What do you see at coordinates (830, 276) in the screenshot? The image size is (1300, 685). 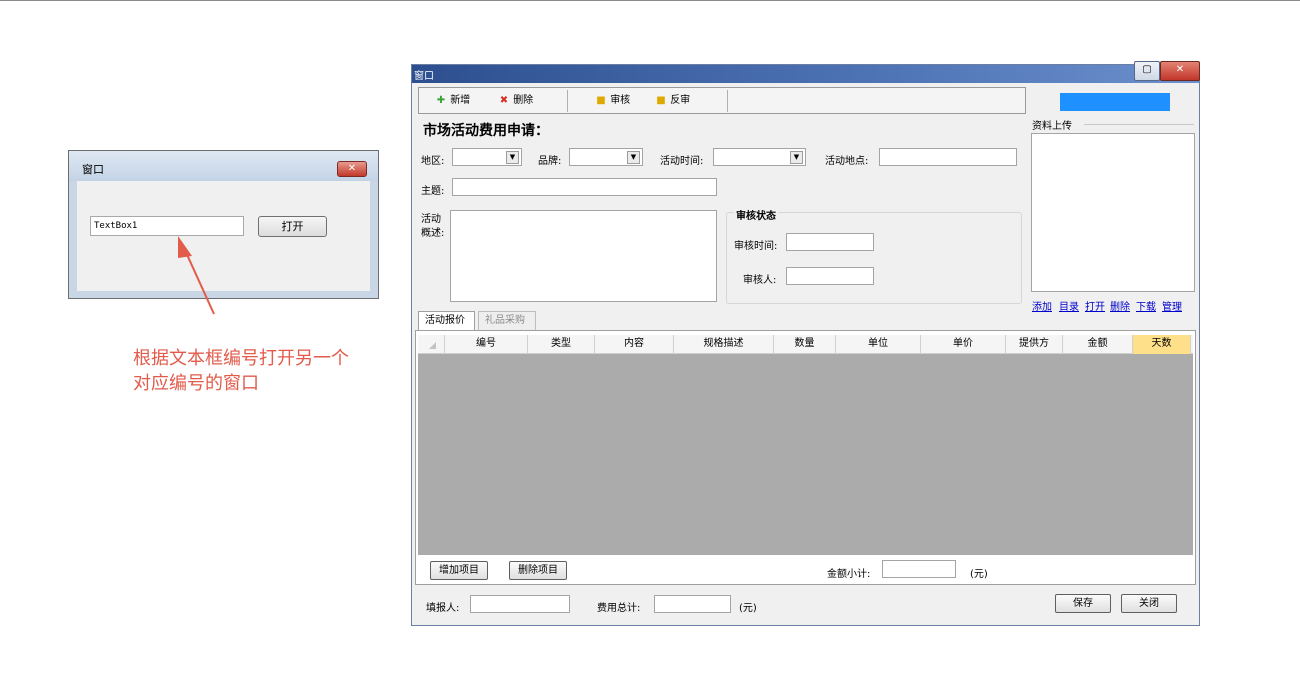 I see `audit-person-input` at bounding box center [830, 276].